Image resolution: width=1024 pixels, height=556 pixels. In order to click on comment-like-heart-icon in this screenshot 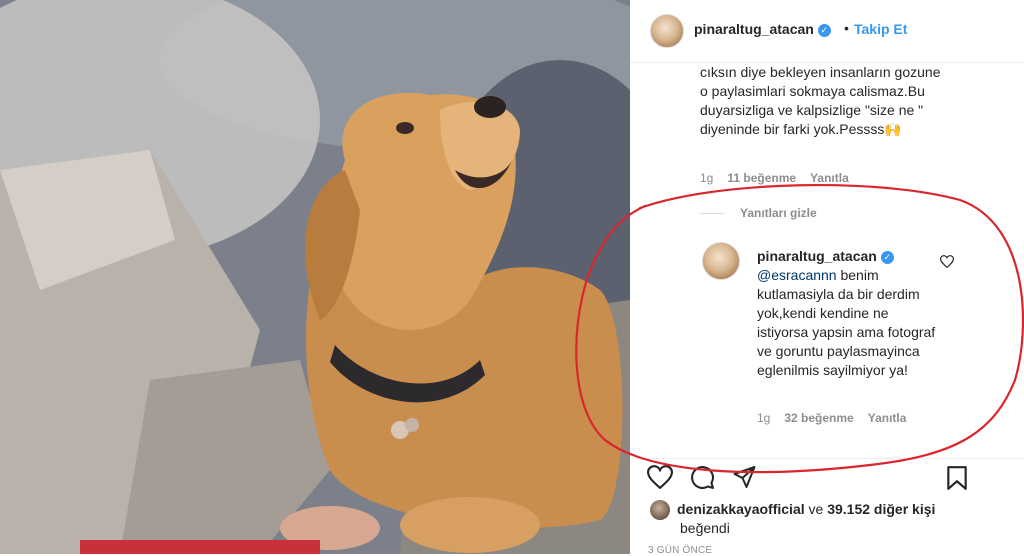, I will do `click(947, 261)`.